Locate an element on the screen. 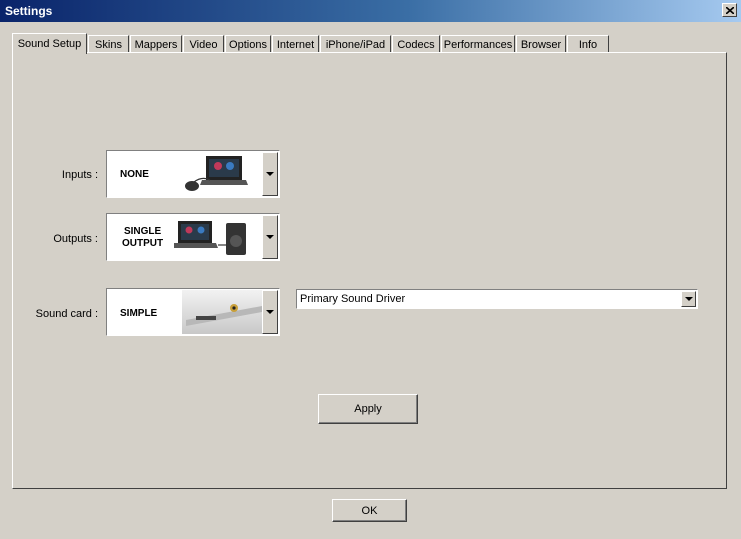 The image size is (741, 539). tab-video: Video is located at coordinates (203, 44).